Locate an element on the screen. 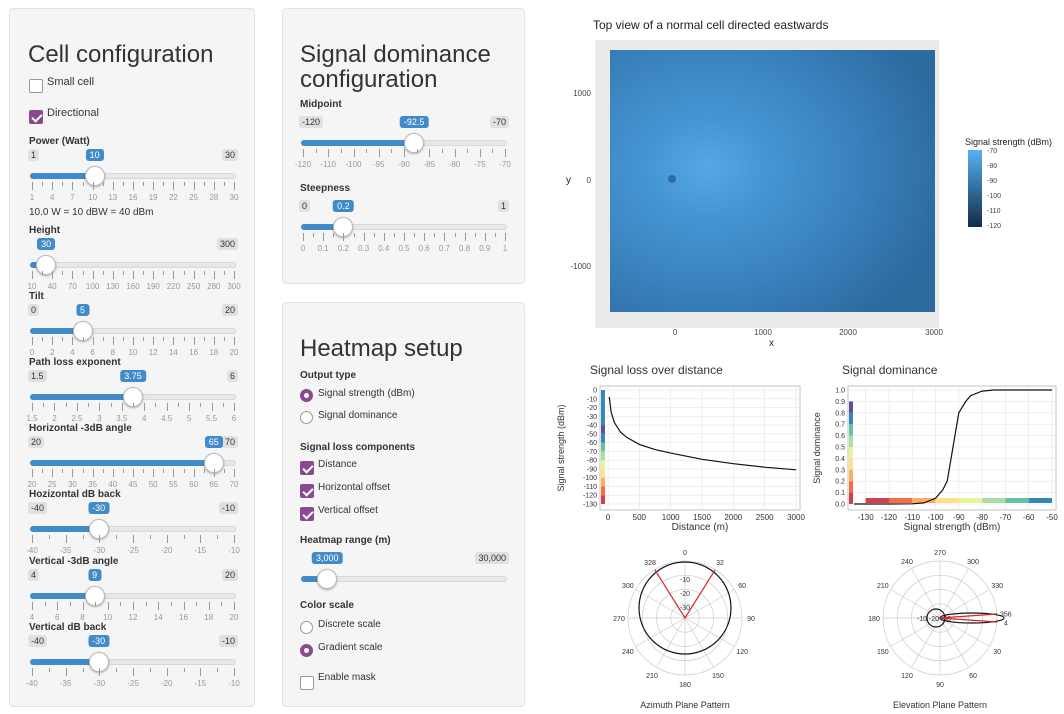 The width and height of the screenshot is (1064, 714). slider-value: 3,000 is located at coordinates (327, 558).